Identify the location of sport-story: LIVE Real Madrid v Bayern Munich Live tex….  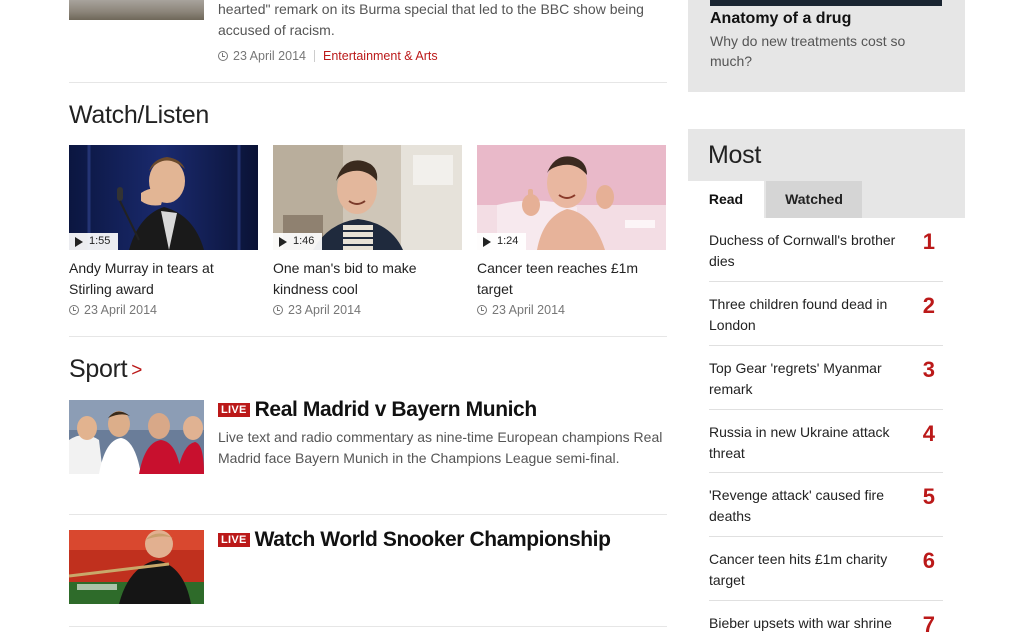
(443, 433).